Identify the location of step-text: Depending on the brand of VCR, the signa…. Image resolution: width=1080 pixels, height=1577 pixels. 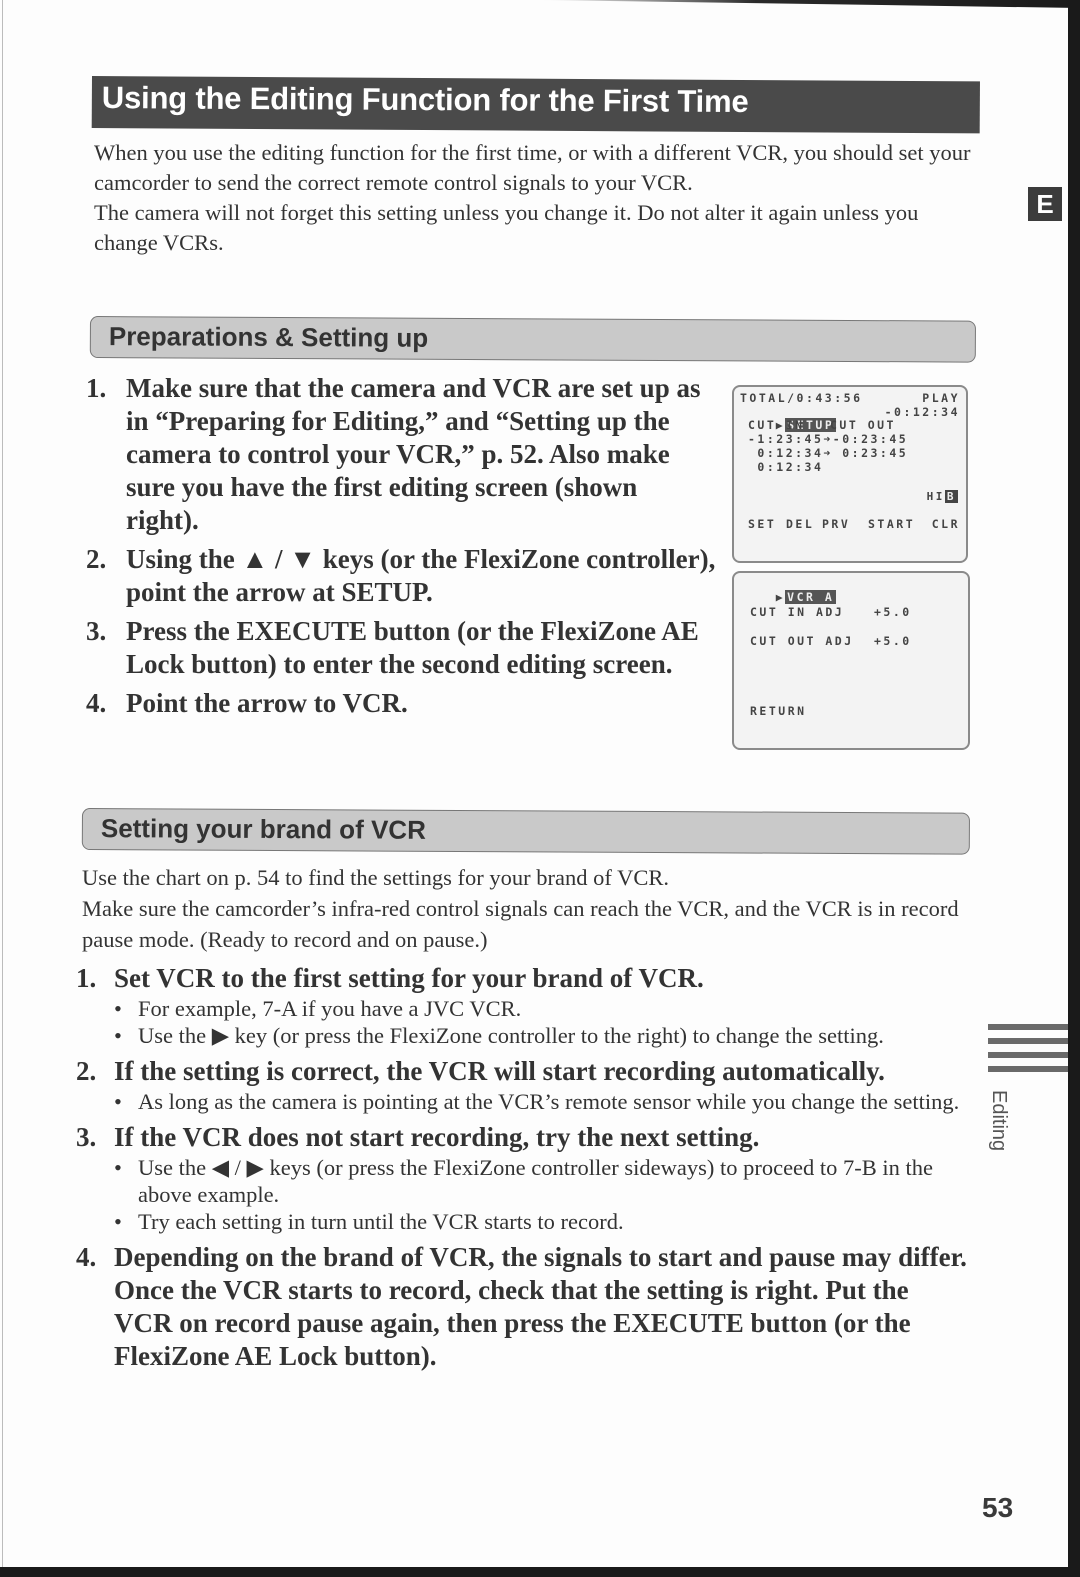
(540, 1306).